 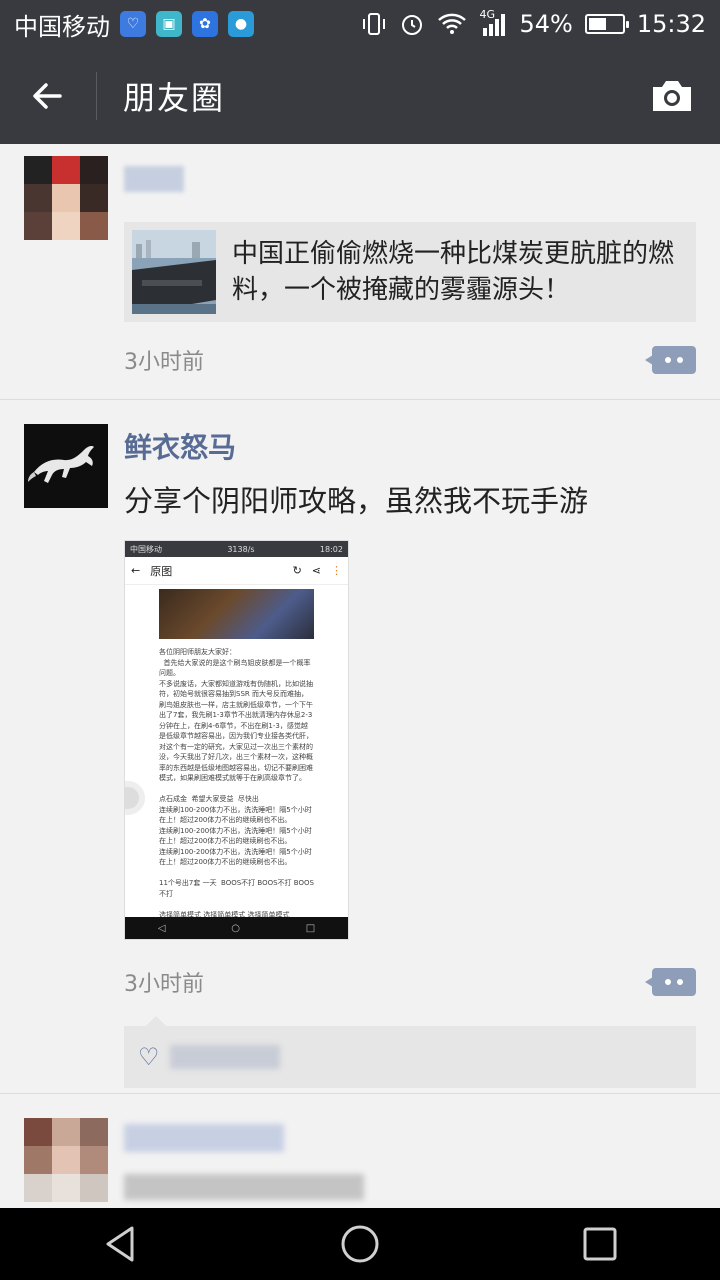 What do you see at coordinates (410, 446) in the screenshot?
I see `poster-name: 鲜衣怒马` at bounding box center [410, 446].